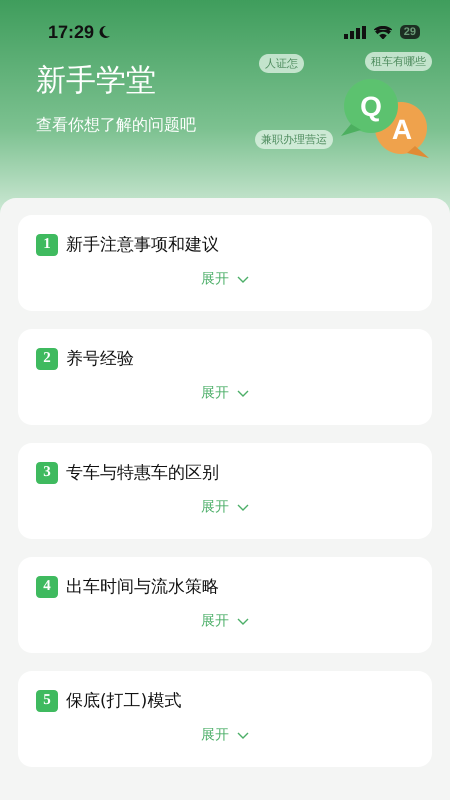 The image size is (450, 800). I want to click on question-title: 养号经验, so click(100, 359).